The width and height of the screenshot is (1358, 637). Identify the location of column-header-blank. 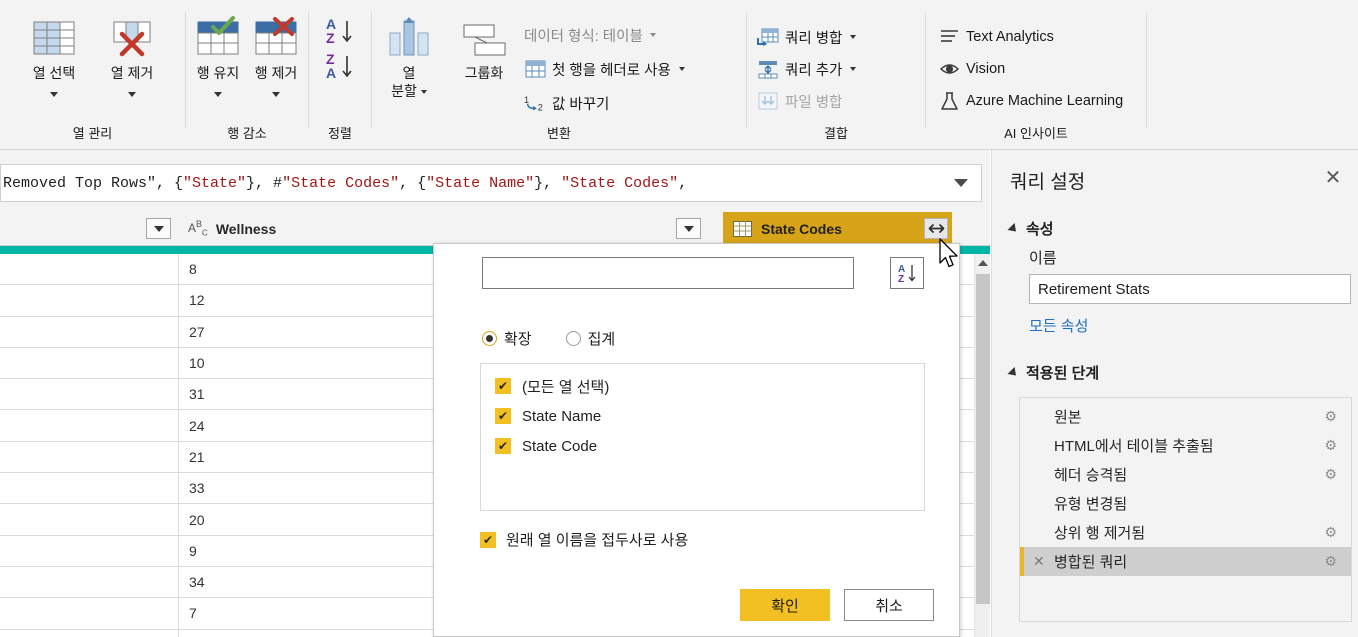
(89, 228).